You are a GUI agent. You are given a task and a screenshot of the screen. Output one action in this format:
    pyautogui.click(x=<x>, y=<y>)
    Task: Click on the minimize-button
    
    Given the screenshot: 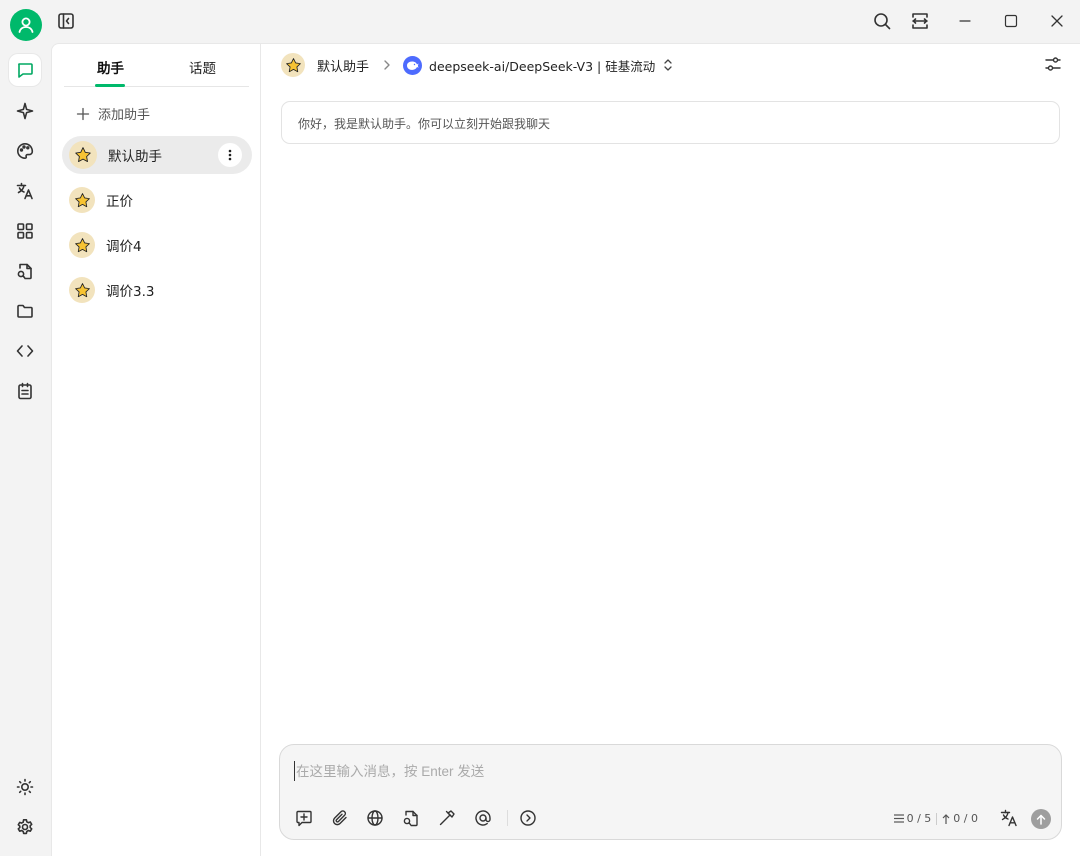 What is the action you would take?
    pyautogui.click(x=965, y=21)
    